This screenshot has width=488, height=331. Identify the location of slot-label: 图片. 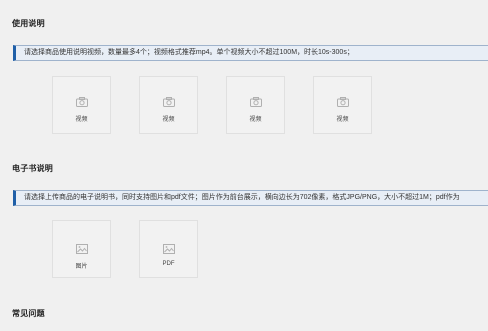
(81, 267).